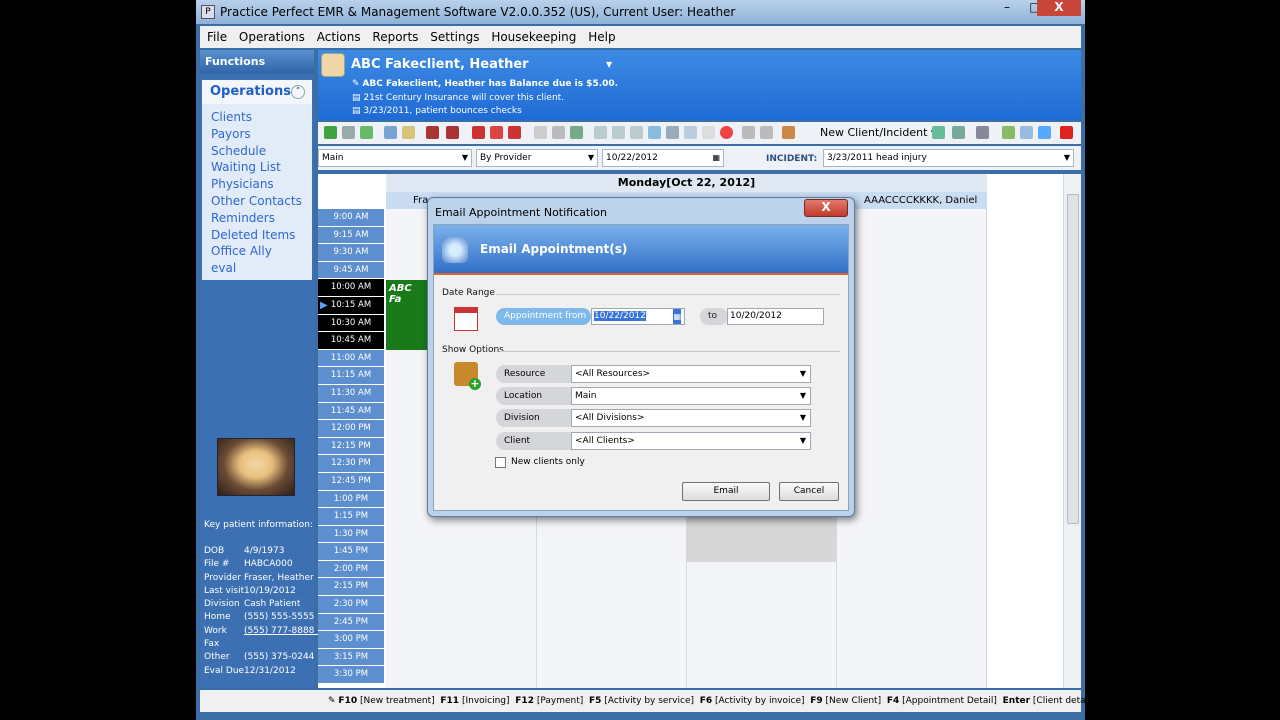 Image resolution: width=1280 pixels, height=720 pixels. What do you see at coordinates (261, 268) in the screenshot?
I see `nav-eval: eval` at bounding box center [261, 268].